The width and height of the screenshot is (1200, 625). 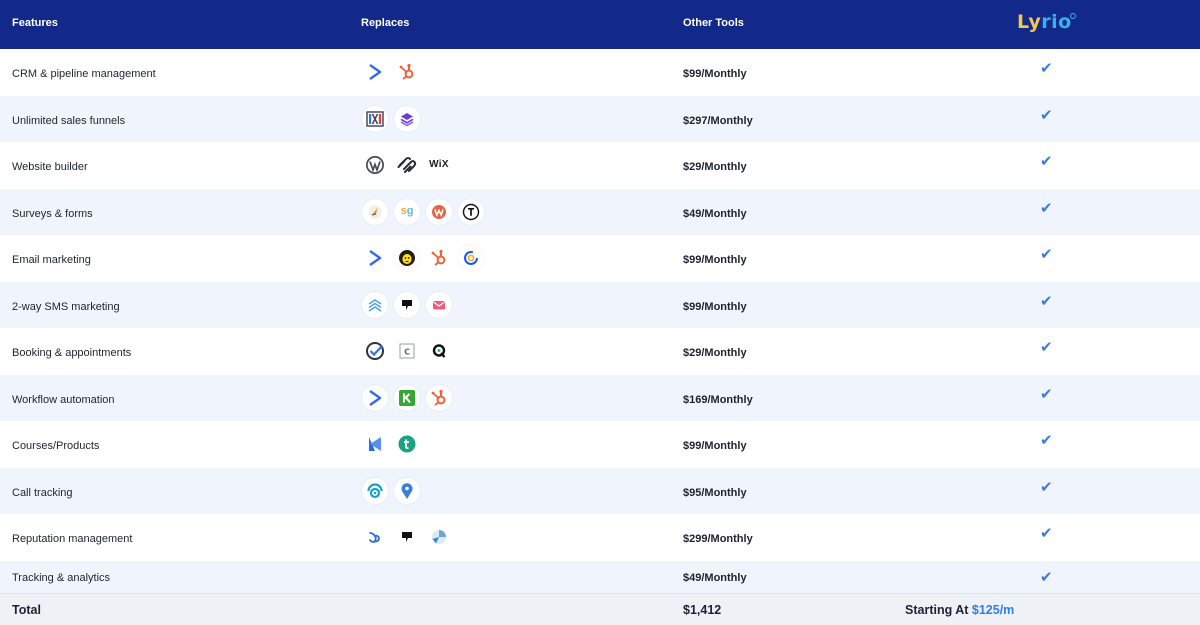 What do you see at coordinates (407, 118) in the screenshot?
I see `kartra-layers-icon` at bounding box center [407, 118].